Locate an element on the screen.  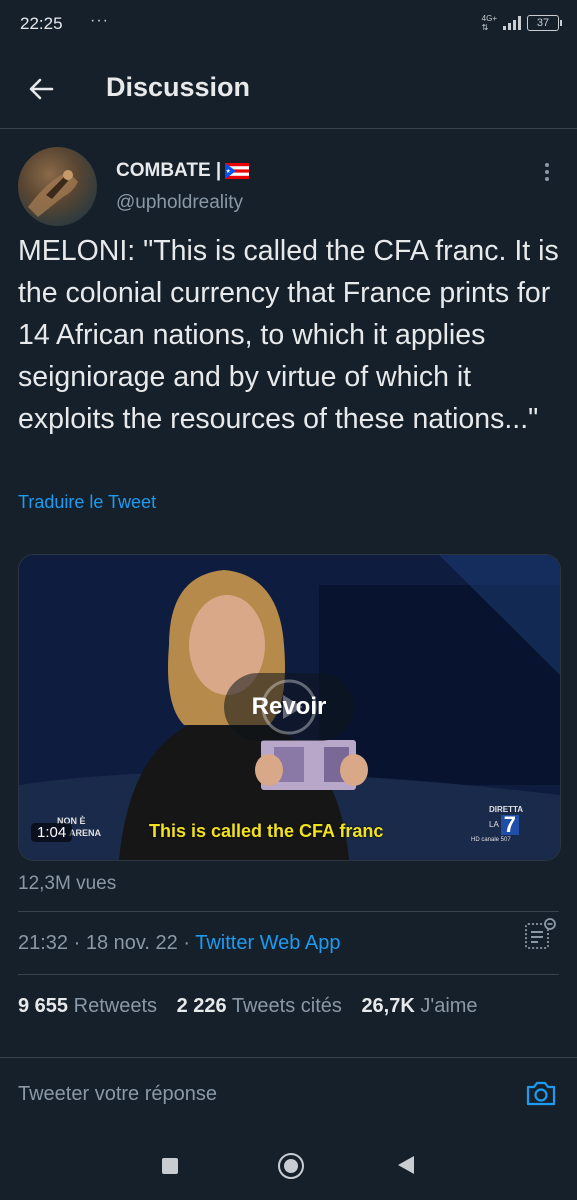
video-subtitle: This is called the CFA franc is located at coordinates (266, 831).